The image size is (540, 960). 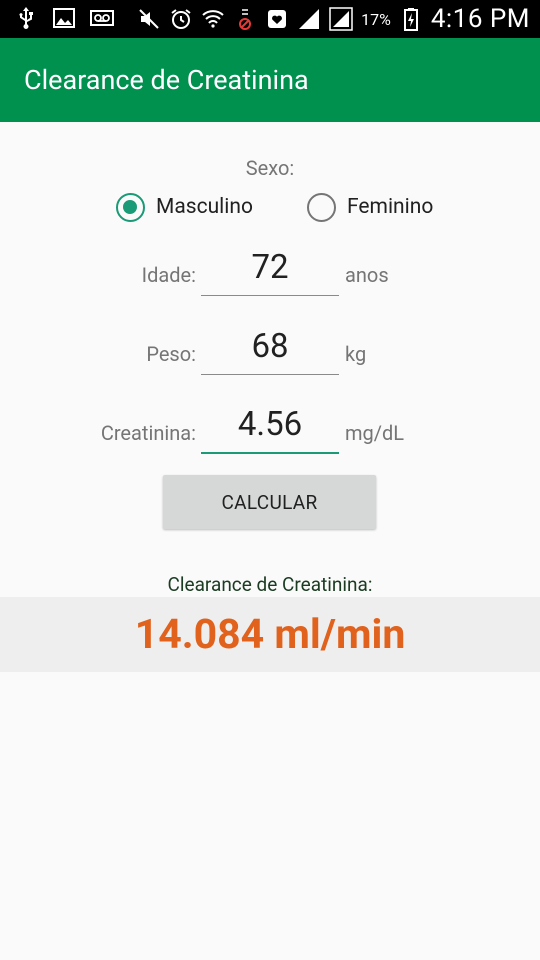 I want to click on wifi-icon, so click(x=213, y=19).